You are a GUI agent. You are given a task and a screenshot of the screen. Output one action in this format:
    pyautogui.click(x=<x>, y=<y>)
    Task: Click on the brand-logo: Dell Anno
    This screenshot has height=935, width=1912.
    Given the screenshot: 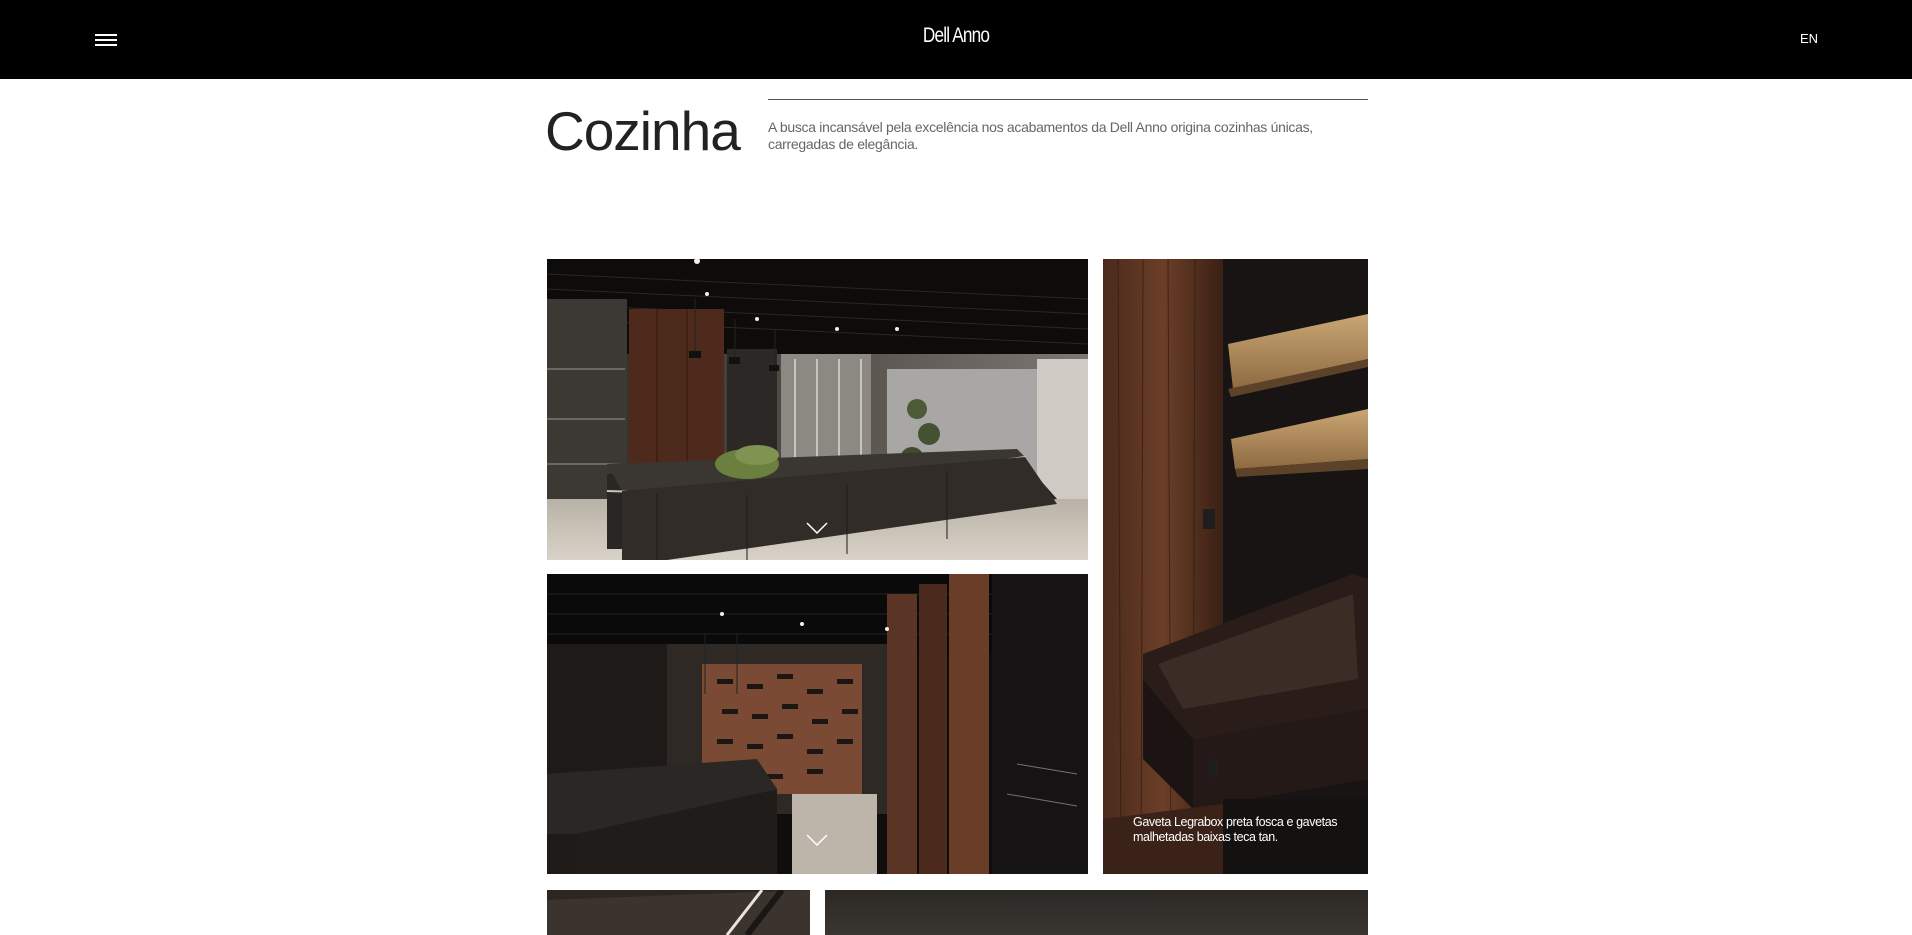 What is the action you would take?
    pyautogui.click(x=956, y=36)
    